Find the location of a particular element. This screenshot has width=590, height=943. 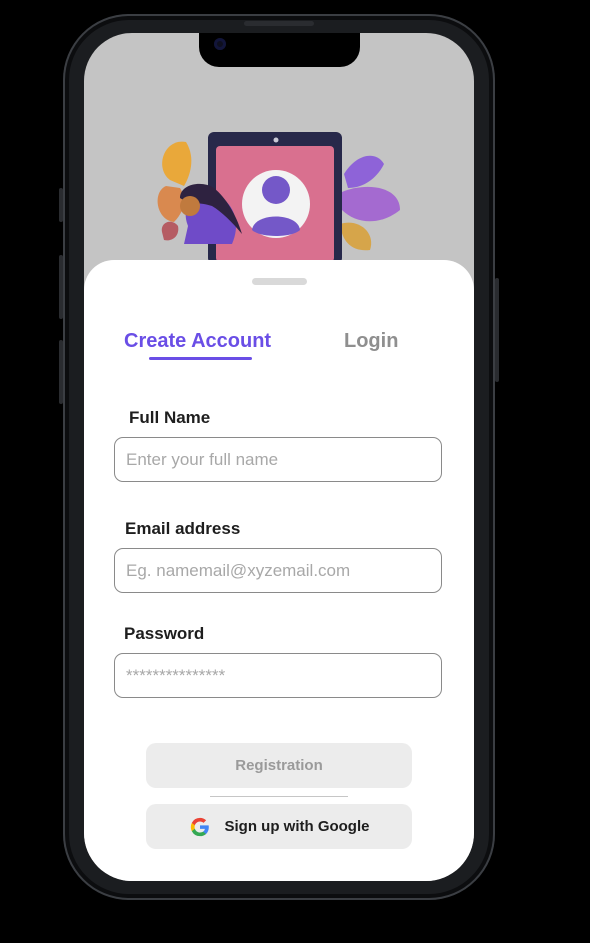

profile-illustration is located at coordinates (278, 200).